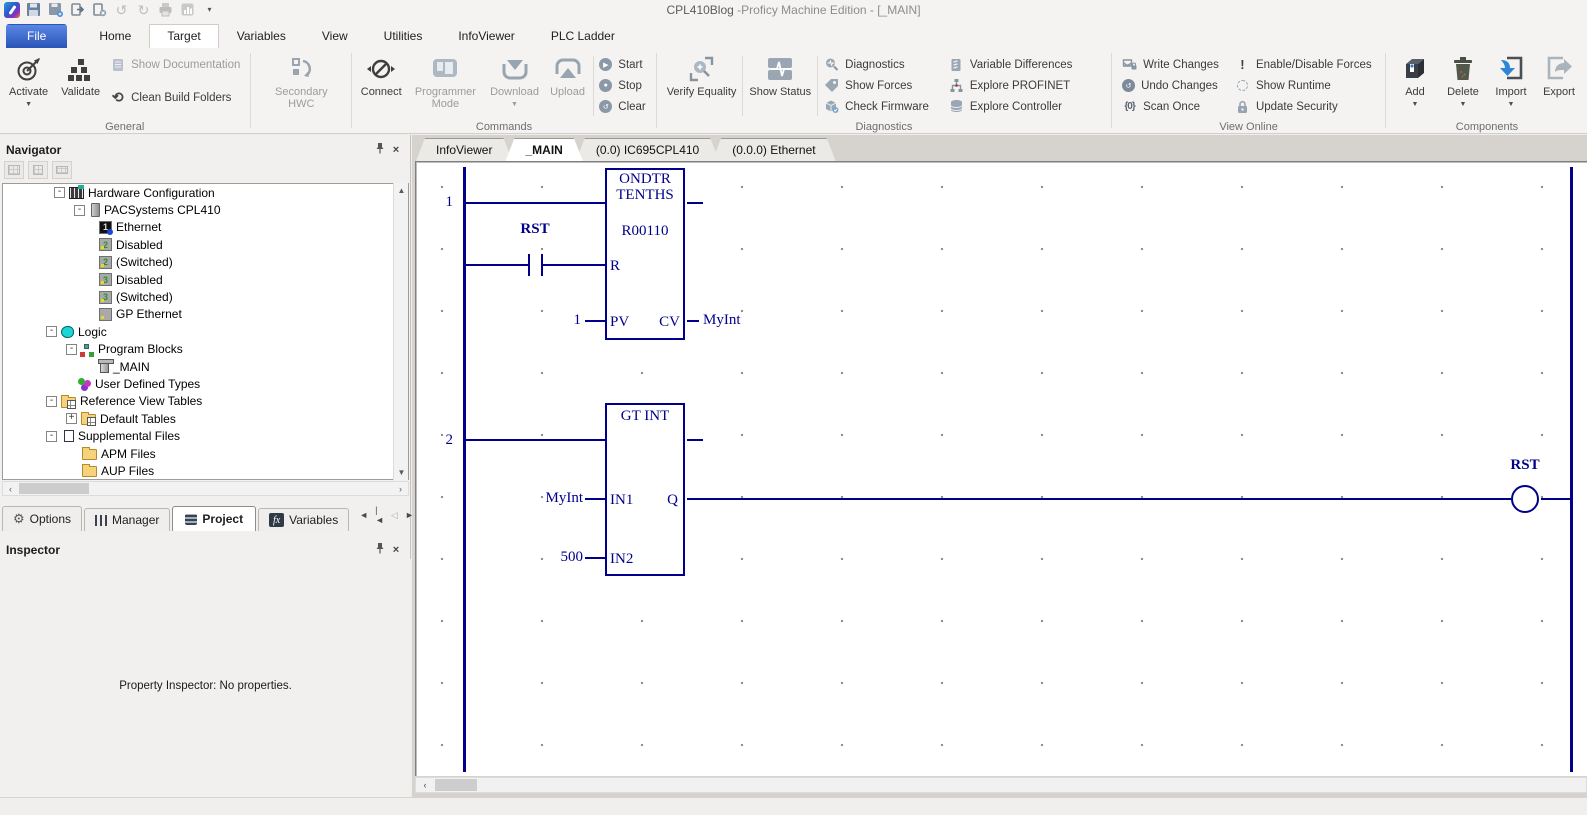  Describe the element at coordinates (28, 81) in the screenshot. I see `activate-button: Activate ▼` at that location.